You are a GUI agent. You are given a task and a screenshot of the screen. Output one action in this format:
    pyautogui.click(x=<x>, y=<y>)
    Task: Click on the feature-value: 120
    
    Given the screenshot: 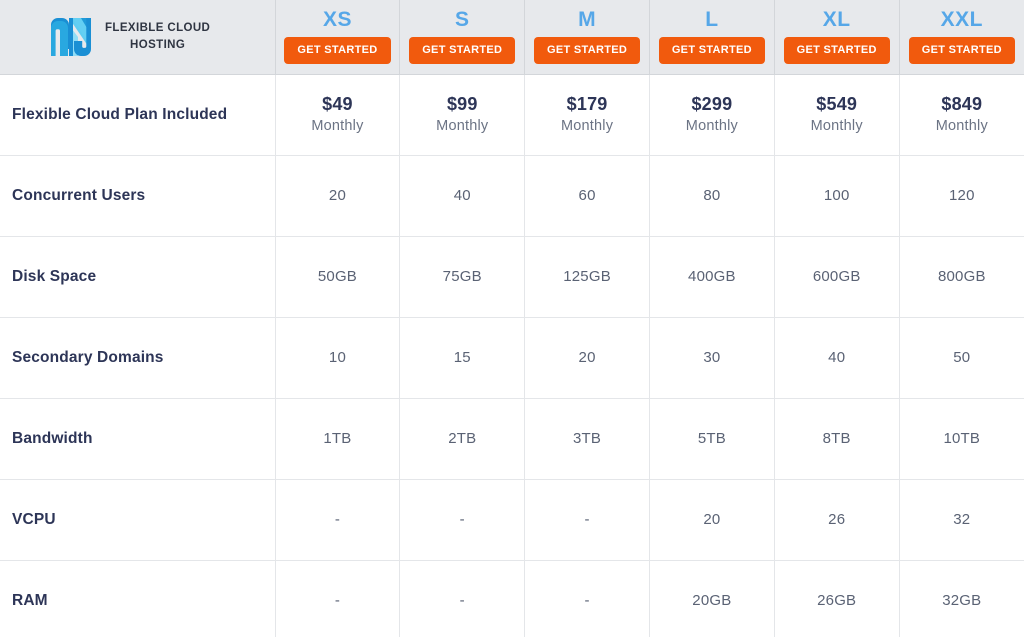 What is the action you would take?
    pyautogui.click(x=961, y=196)
    